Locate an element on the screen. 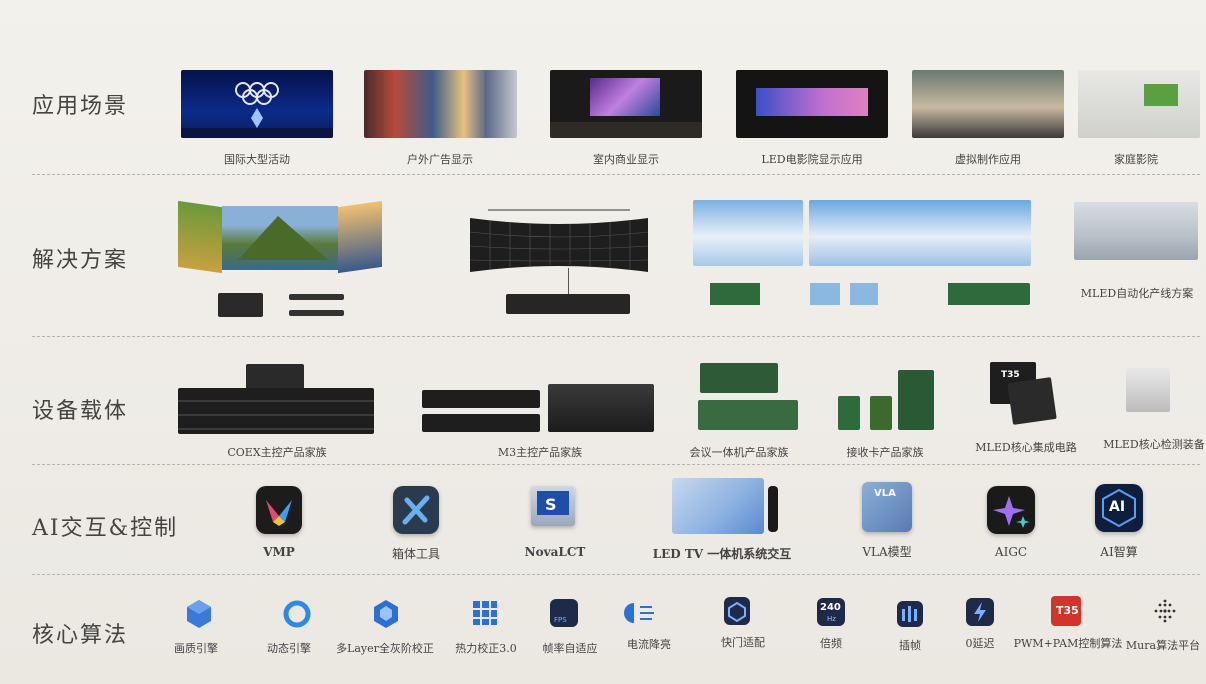 The image size is (1206, 684). device-image-m3-chassis is located at coordinates (601, 408).